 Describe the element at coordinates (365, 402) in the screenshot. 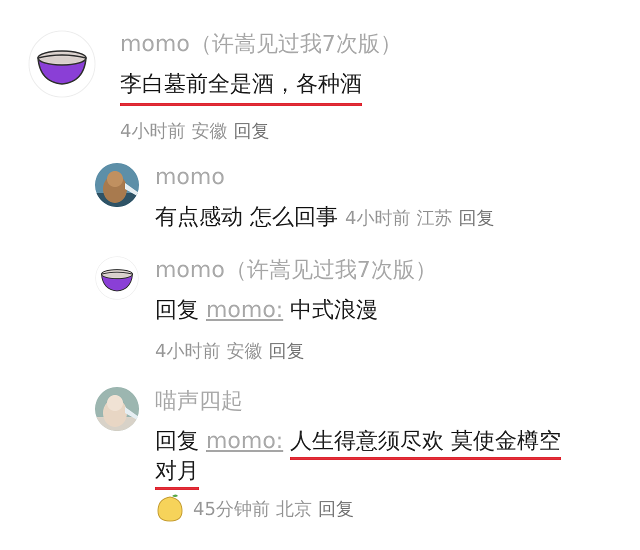

I see `author-name: 喵声四起` at that location.